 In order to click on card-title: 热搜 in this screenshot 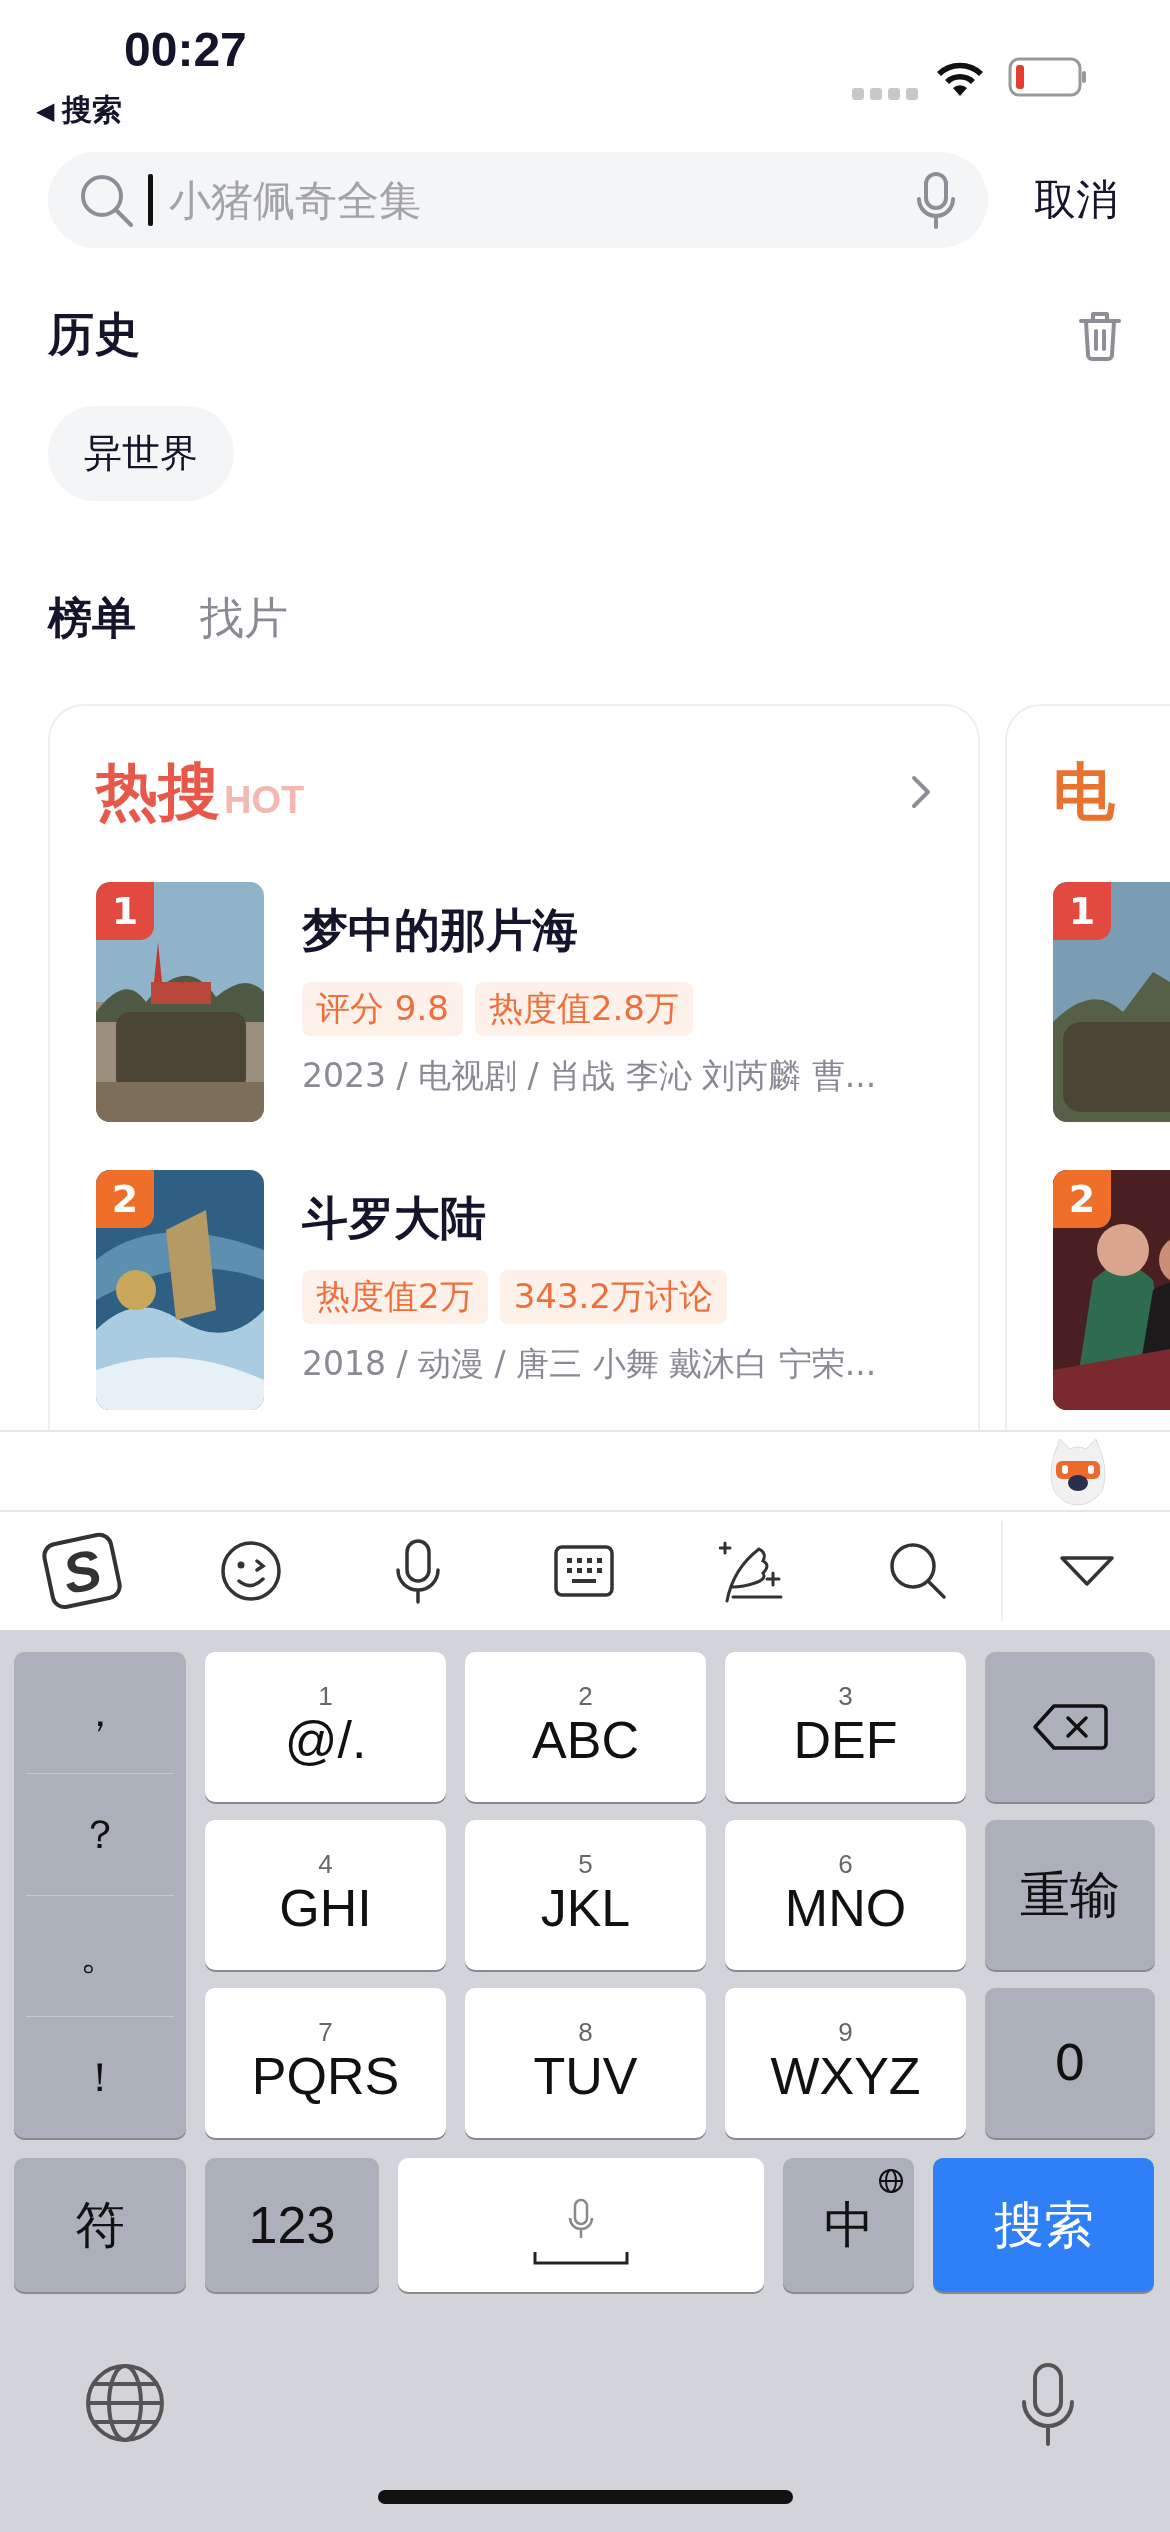, I will do `click(158, 792)`.